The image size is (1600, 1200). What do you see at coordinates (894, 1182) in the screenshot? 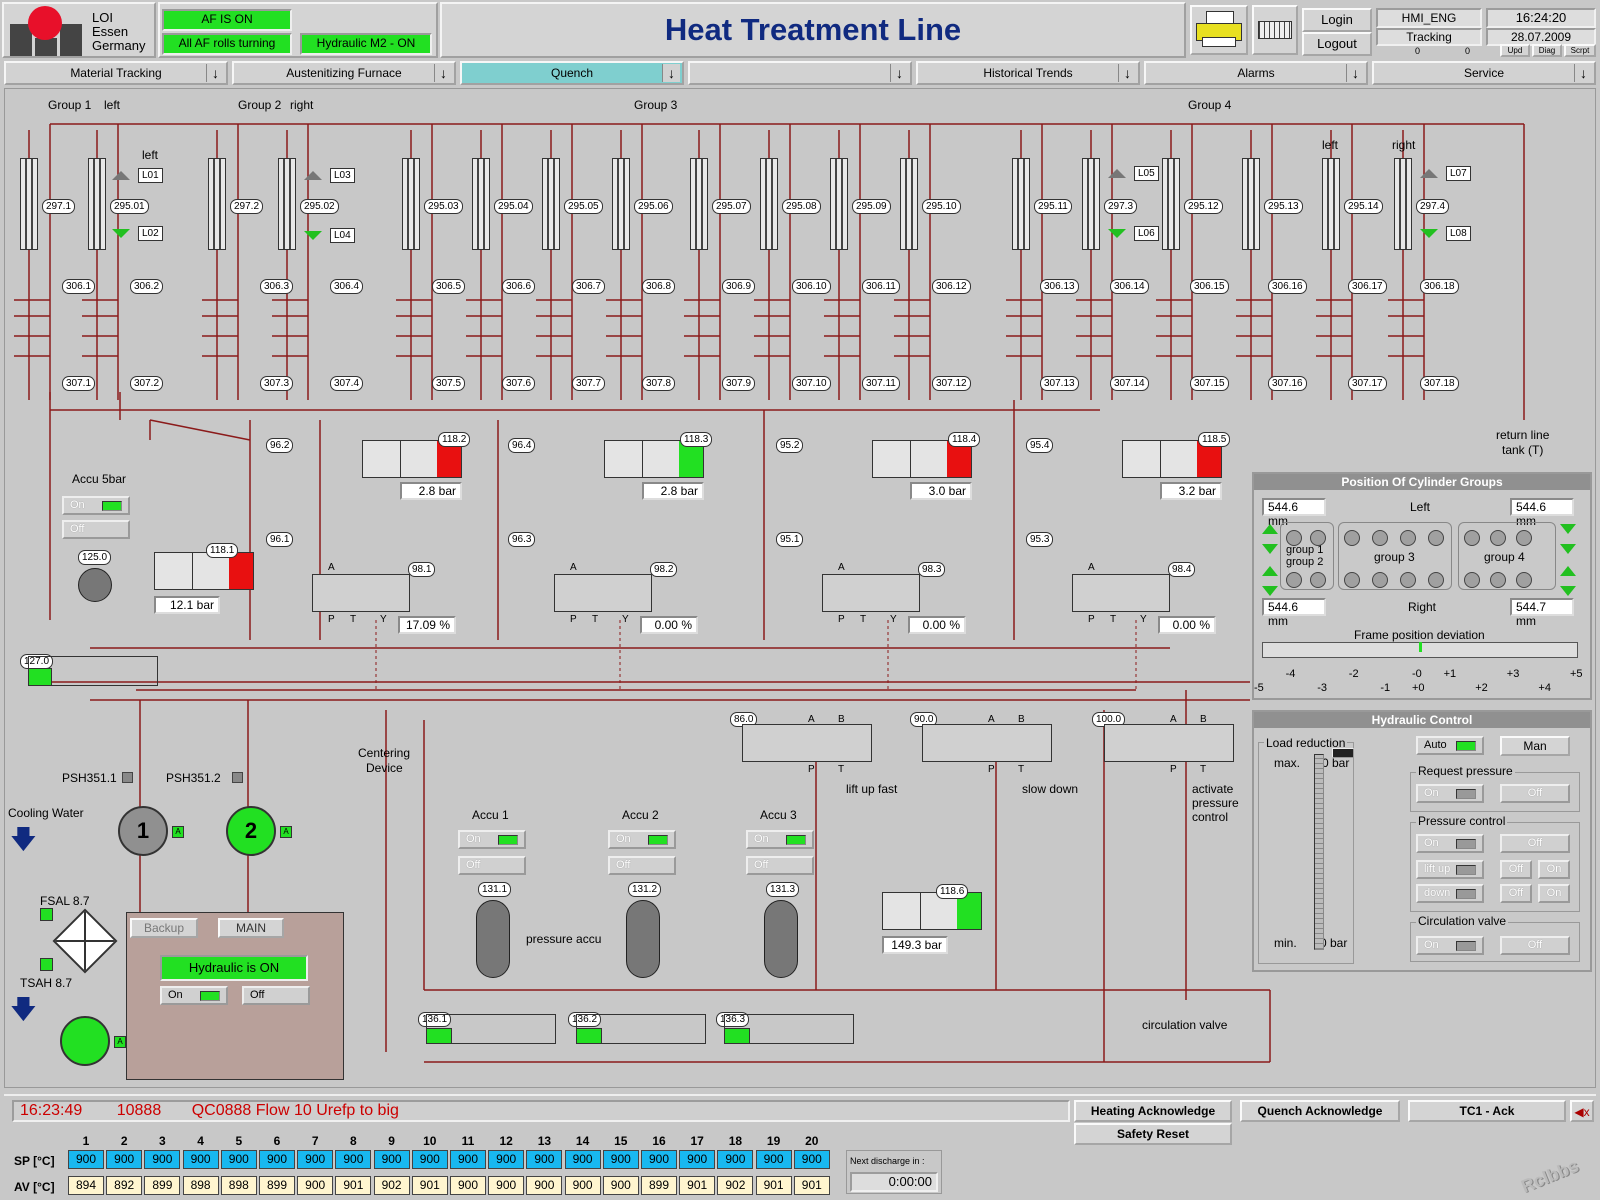
I see `discharge-value: 0:00:00` at bounding box center [894, 1182].